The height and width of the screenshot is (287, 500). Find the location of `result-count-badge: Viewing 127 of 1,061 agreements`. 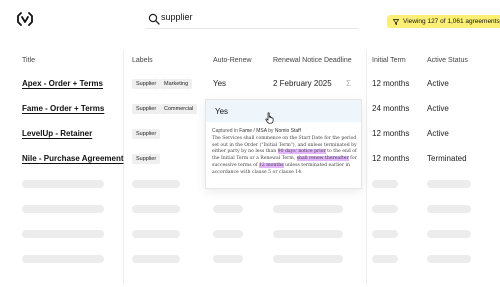

result-count-badge: Viewing 127 of 1,061 agreements is located at coordinates (443, 21).